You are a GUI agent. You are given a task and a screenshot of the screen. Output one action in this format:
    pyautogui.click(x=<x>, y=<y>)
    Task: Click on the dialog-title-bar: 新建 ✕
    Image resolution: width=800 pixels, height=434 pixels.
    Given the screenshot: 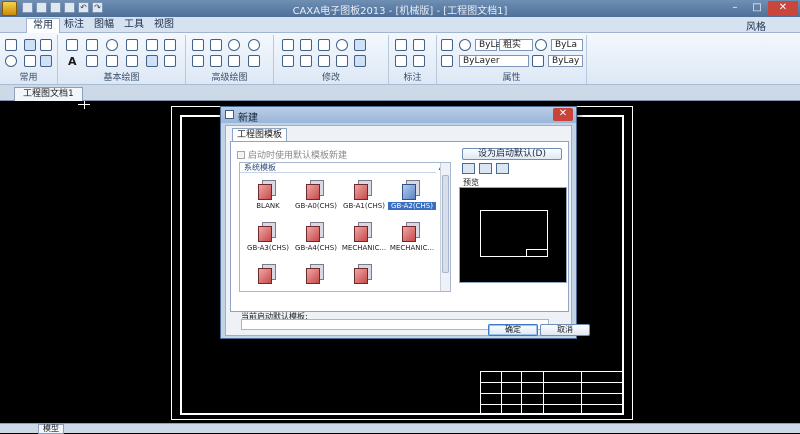 What is the action you would take?
    pyautogui.click(x=398, y=115)
    